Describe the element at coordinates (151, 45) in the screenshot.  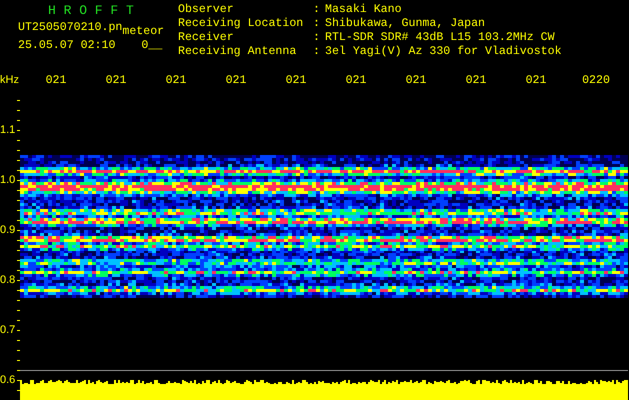
I see `counter-label: 0__` at that location.